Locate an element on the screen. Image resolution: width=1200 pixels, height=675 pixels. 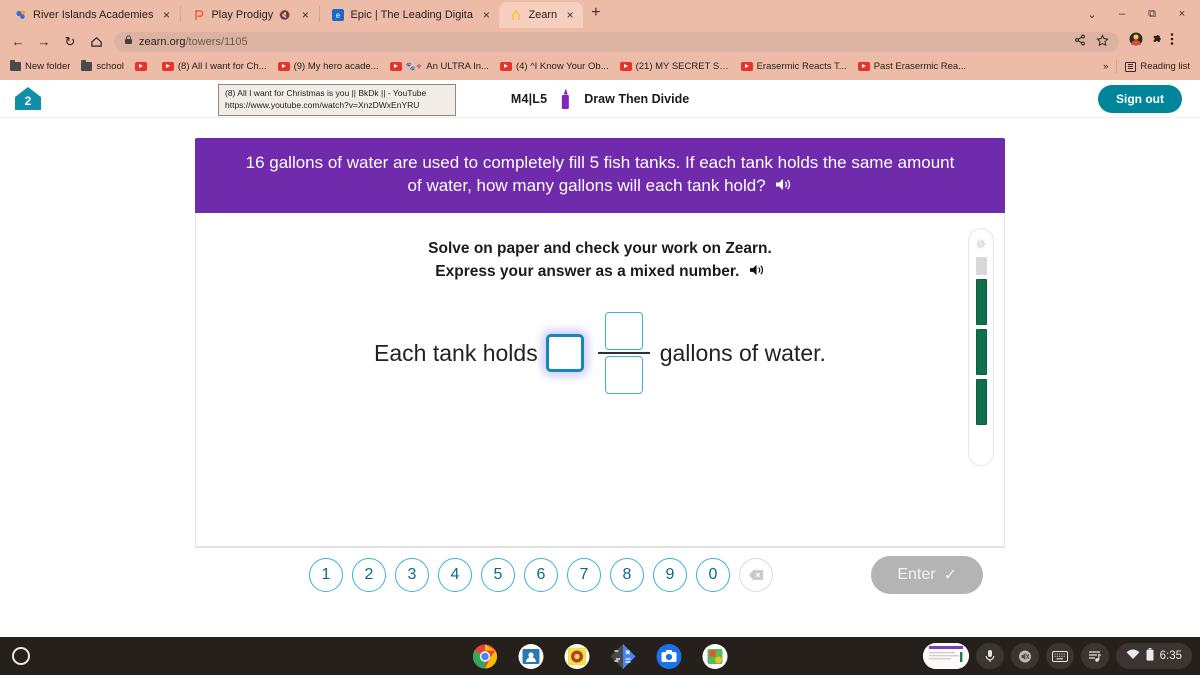
window-controls: ⌄ – ⧉ × is located at coordinates (1137, 14).